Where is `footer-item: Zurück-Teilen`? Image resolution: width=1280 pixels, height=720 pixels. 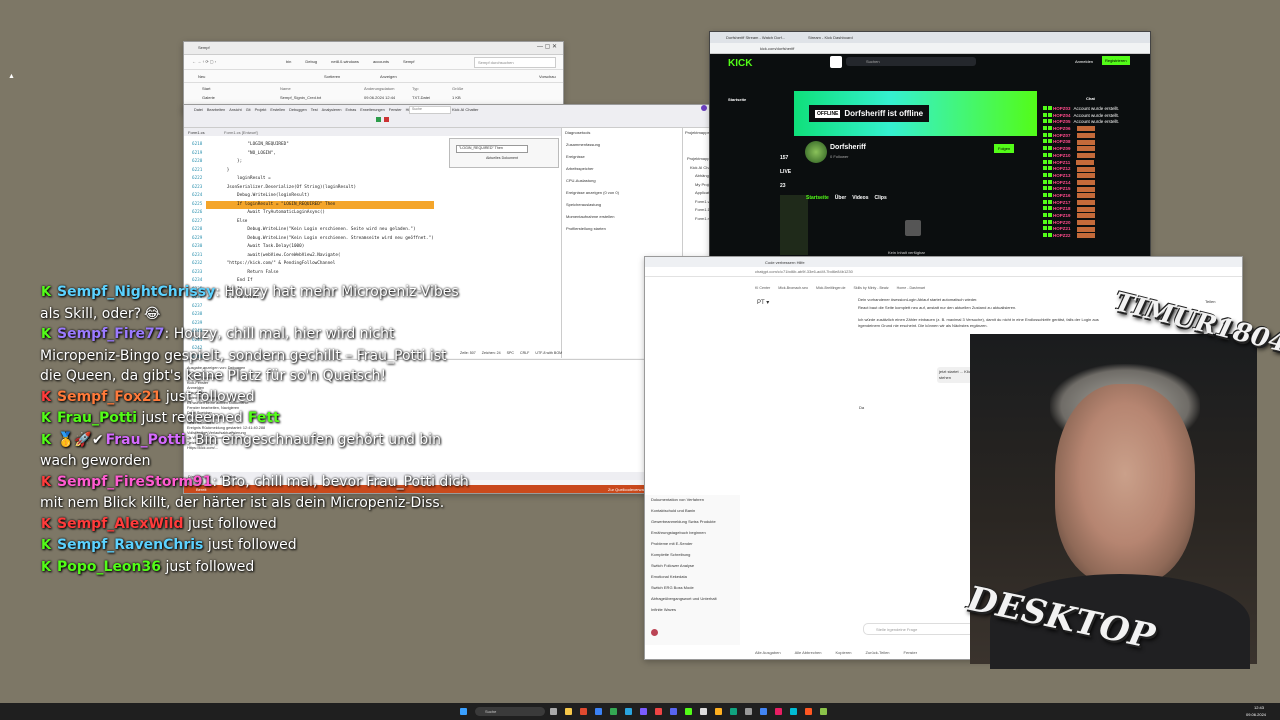
footer-item: Zurück-Teilen is located at coordinates (878, 652).